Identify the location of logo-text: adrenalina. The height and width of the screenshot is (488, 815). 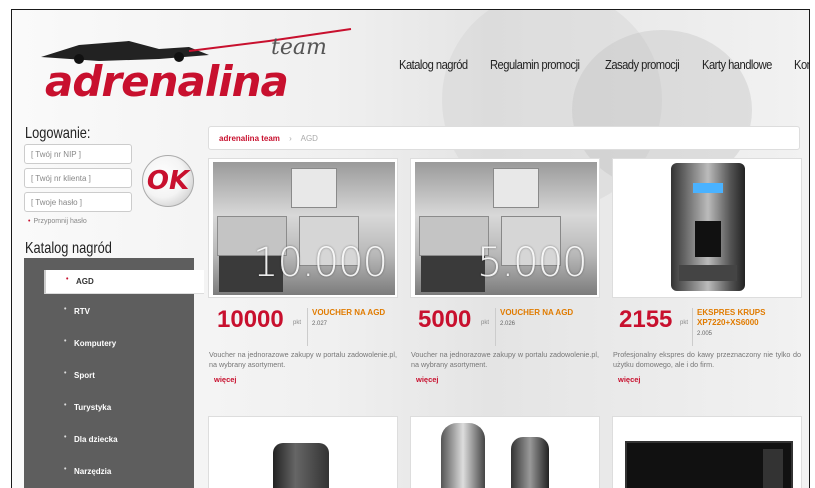
(167, 81).